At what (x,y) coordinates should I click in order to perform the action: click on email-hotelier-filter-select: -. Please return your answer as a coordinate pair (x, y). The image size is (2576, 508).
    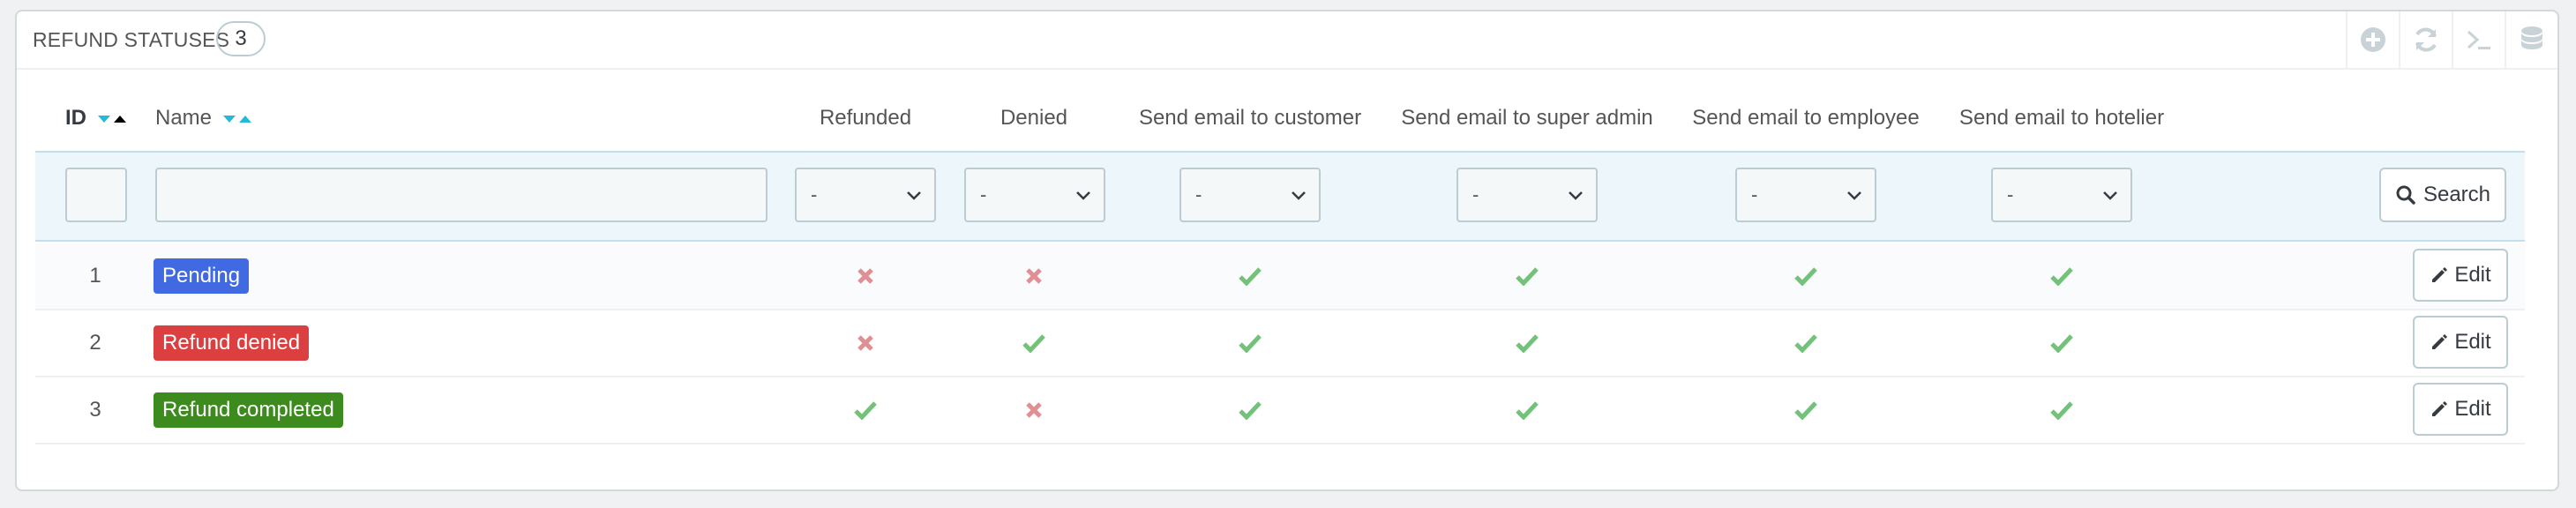
    Looking at the image, I should click on (2062, 195).